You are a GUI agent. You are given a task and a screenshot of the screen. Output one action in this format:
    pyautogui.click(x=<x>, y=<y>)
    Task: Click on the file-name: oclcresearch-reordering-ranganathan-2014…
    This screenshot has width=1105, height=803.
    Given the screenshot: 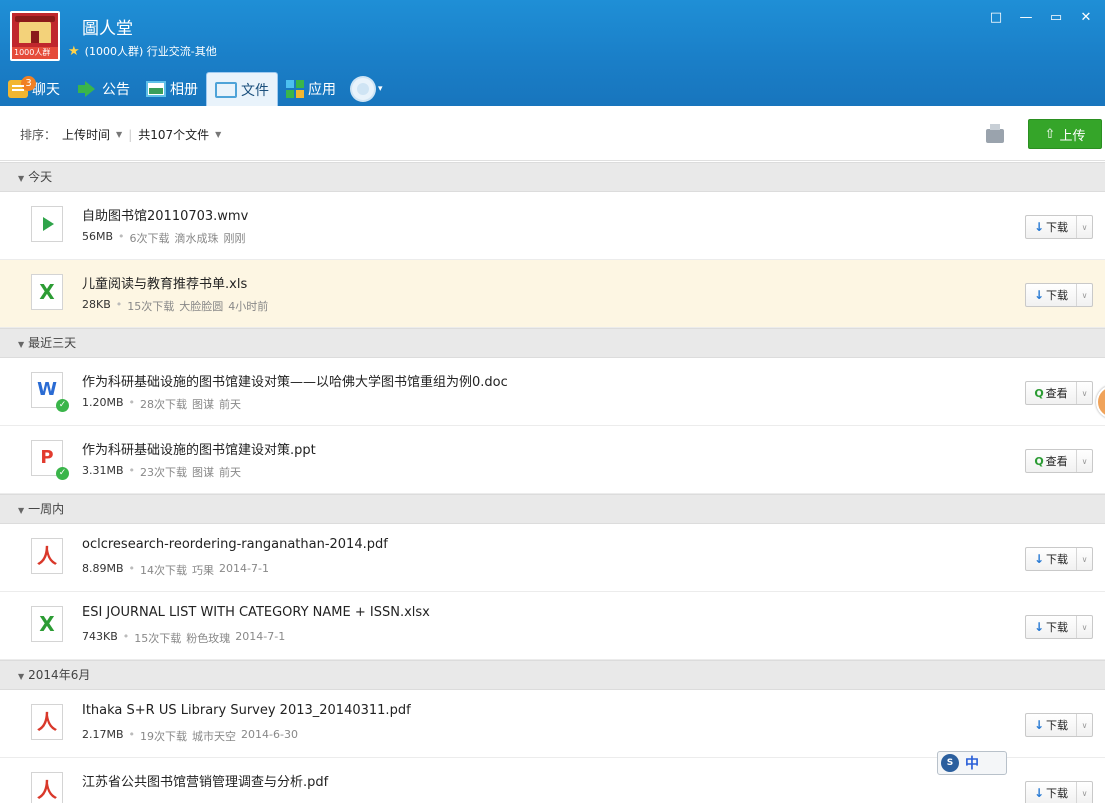 What is the action you would take?
    pyautogui.click(x=235, y=544)
    